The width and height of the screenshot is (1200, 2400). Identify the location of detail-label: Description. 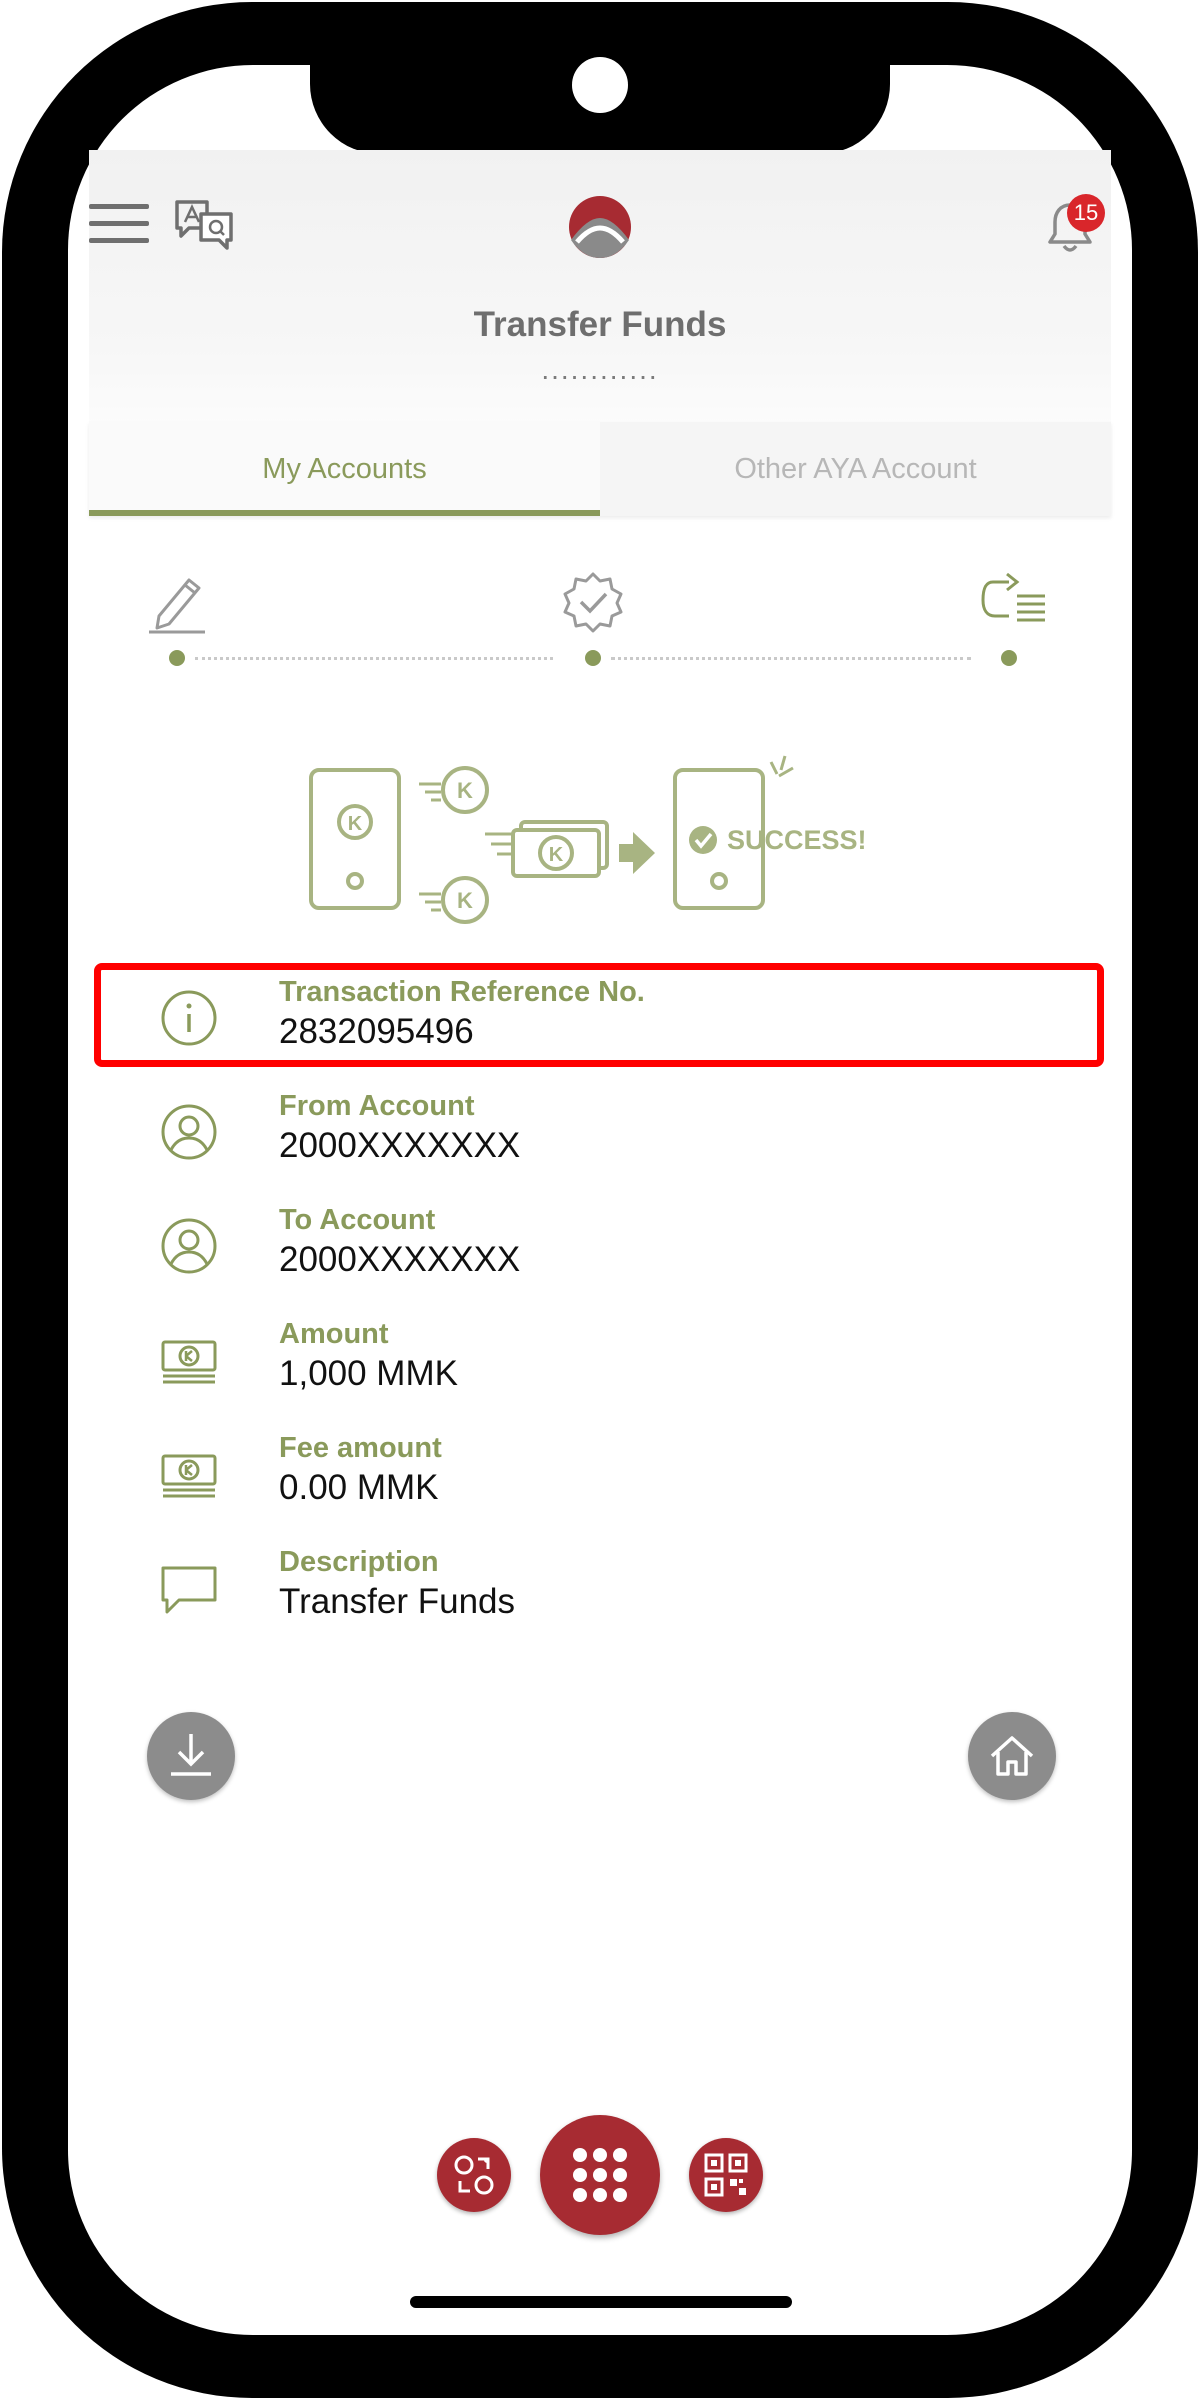
(359, 1562).